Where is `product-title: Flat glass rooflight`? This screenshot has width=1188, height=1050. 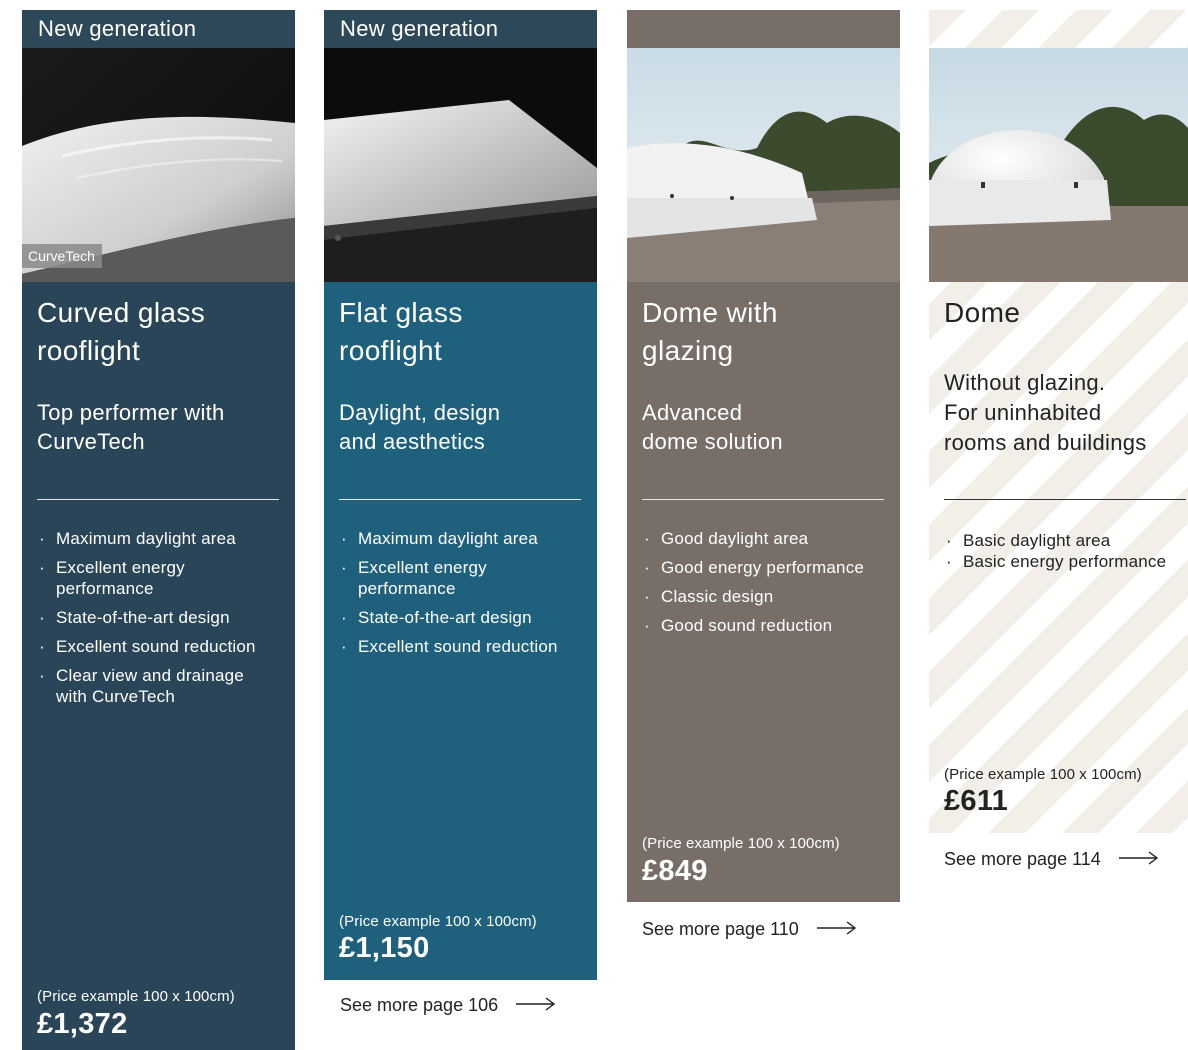 product-title: Flat glass rooflight is located at coordinates (401, 331).